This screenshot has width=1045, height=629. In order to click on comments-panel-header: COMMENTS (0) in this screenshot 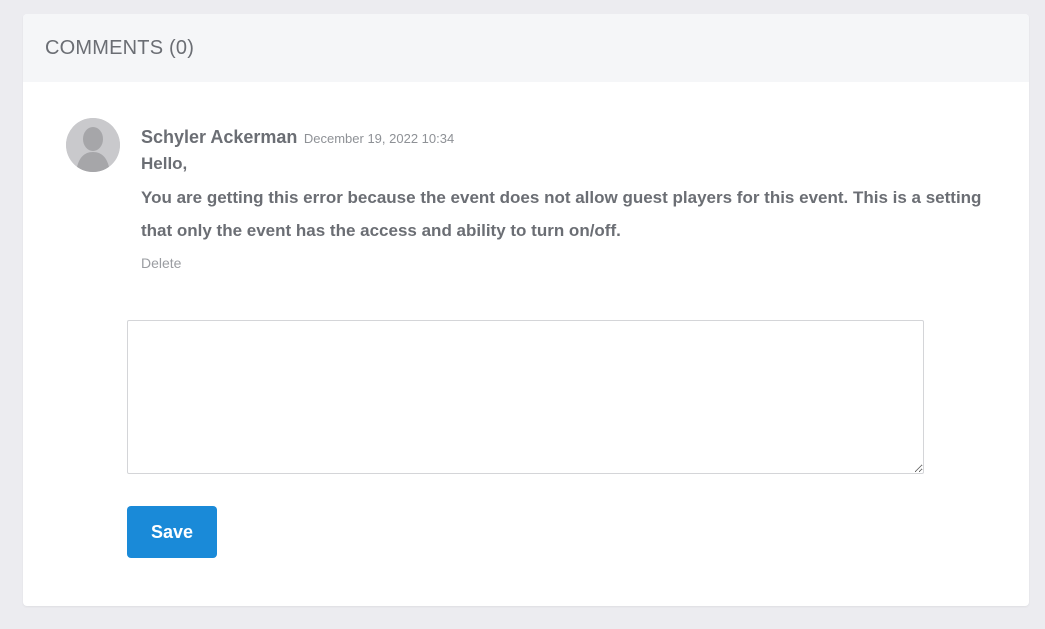, I will do `click(526, 48)`.